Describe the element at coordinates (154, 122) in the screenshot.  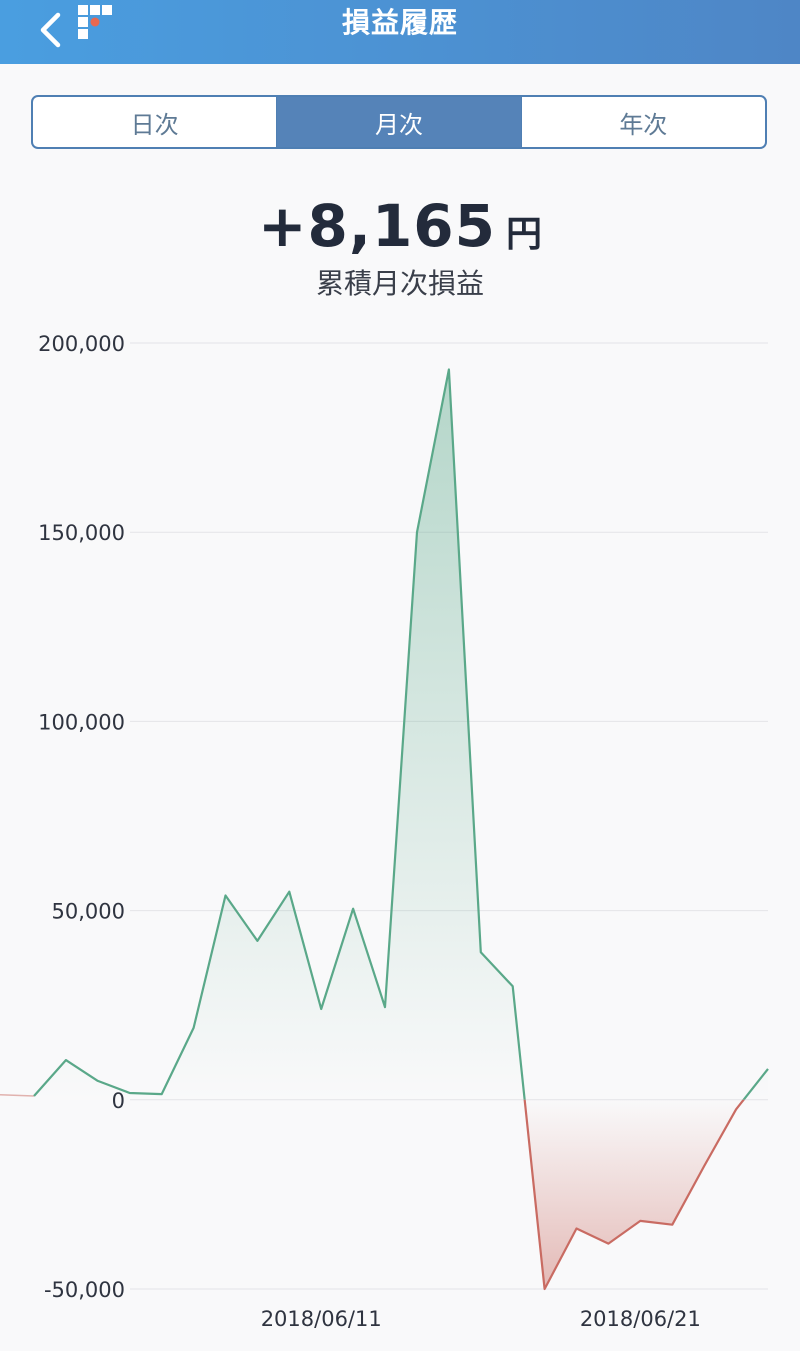
I see `tab-daily: 日次` at that location.